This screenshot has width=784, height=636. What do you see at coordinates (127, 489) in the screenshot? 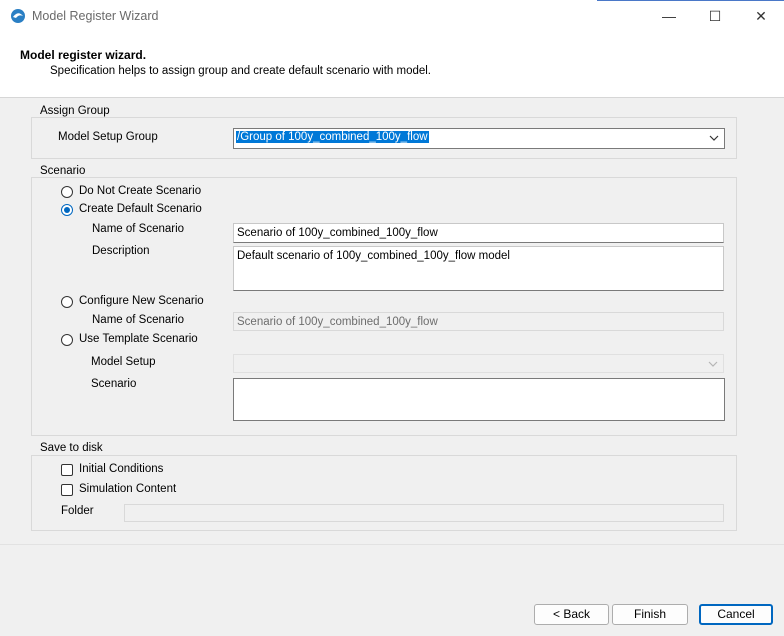
I see `simulation-content-label: Simulation Content` at bounding box center [127, 489].